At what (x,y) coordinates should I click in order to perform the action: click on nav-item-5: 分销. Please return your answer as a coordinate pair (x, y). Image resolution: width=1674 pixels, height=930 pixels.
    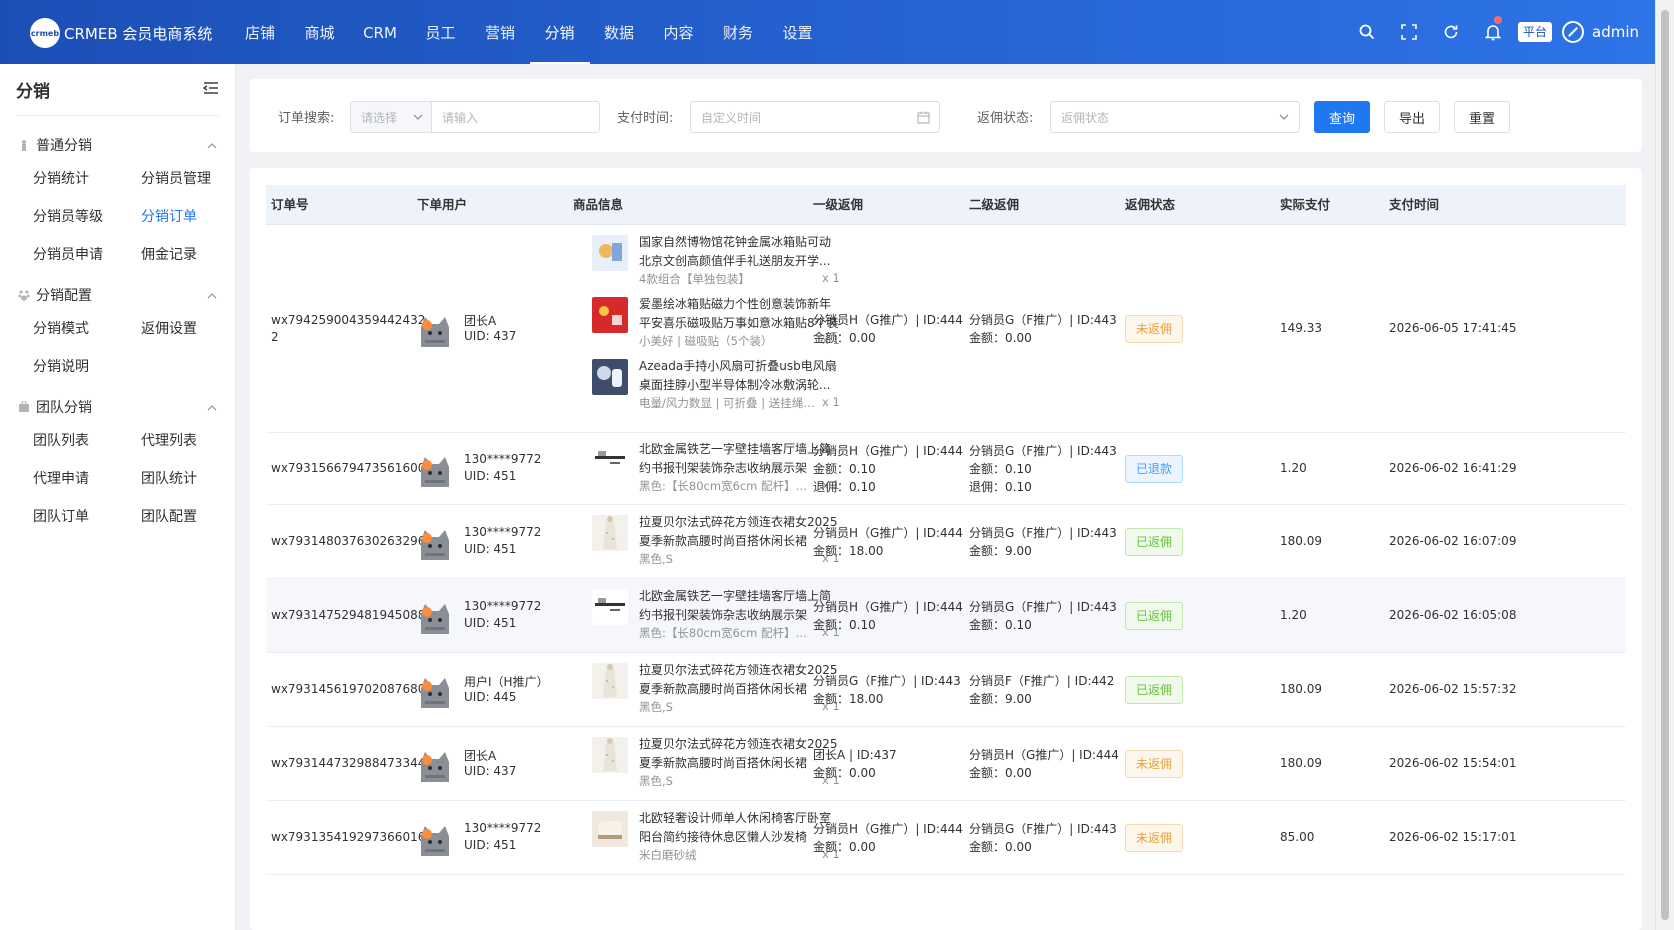
    Looking at the image, I should click on (559, 32).